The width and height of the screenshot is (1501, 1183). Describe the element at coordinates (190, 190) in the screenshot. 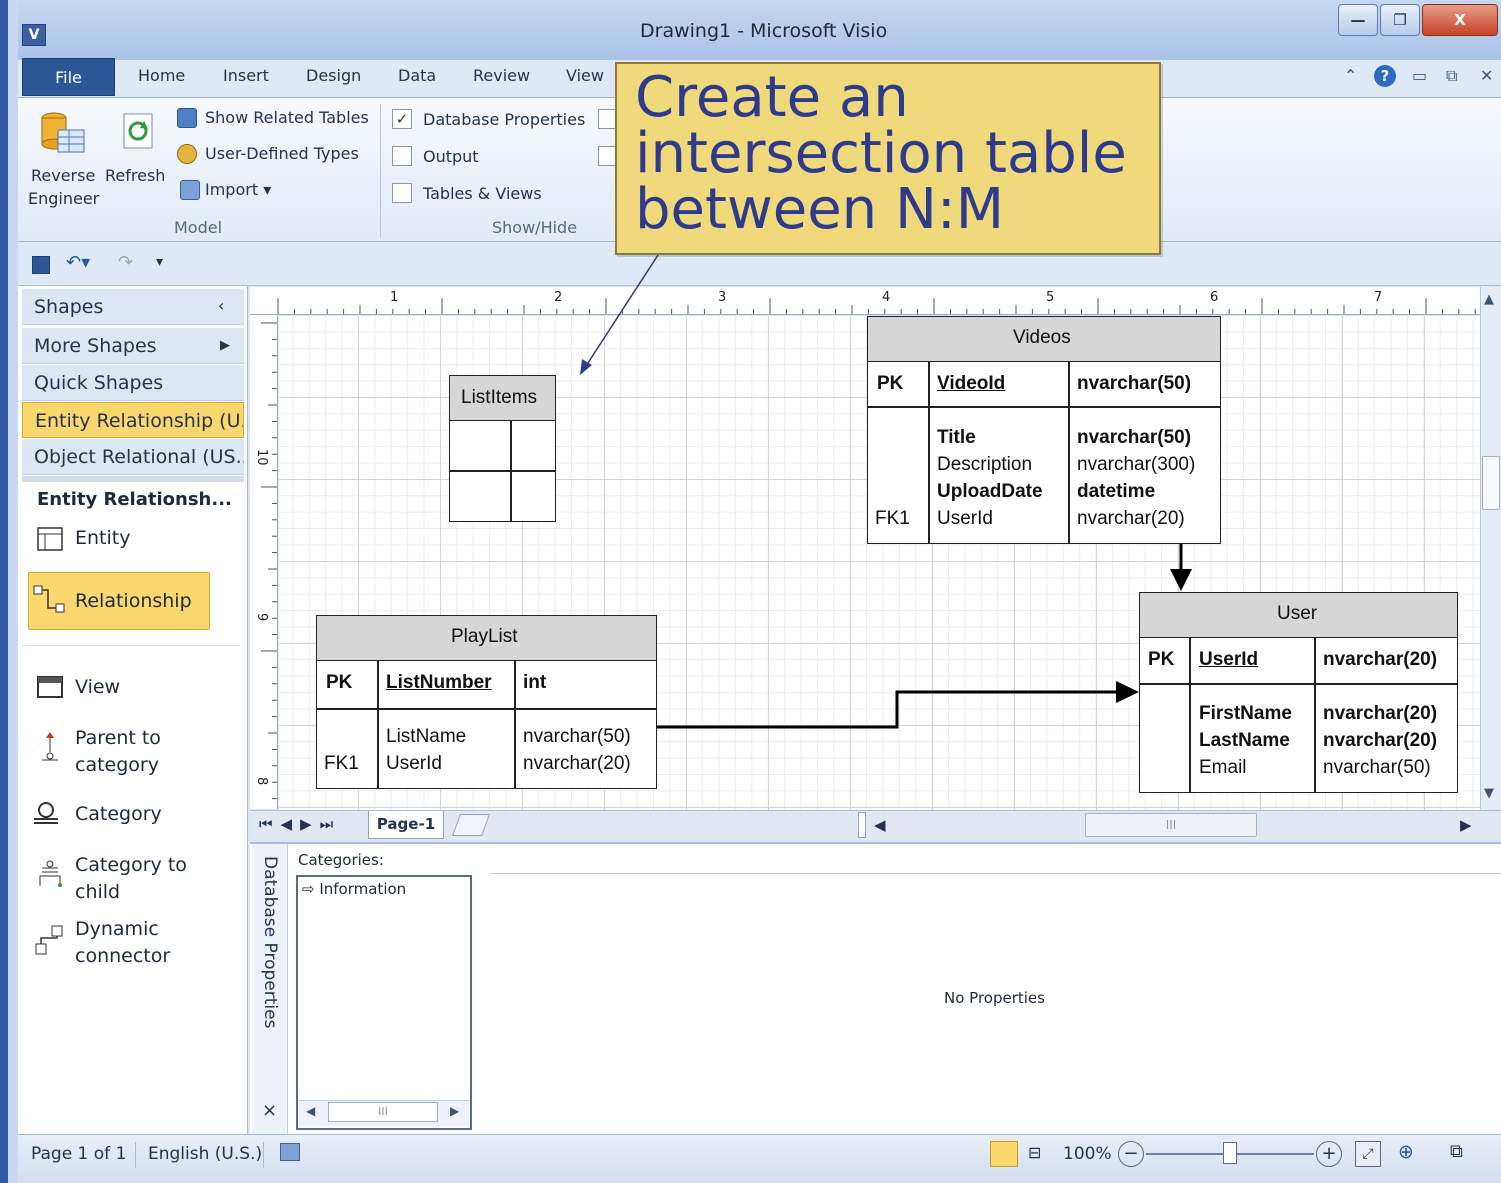

I see `import-icon` at that location.